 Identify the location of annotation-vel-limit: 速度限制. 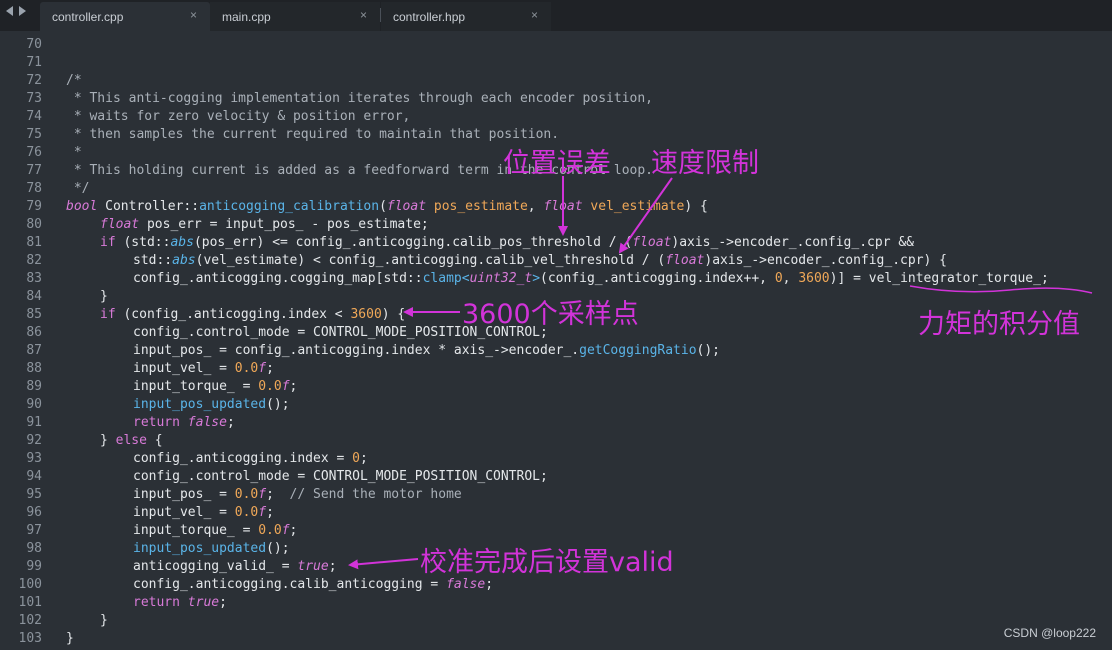
(705, 163).